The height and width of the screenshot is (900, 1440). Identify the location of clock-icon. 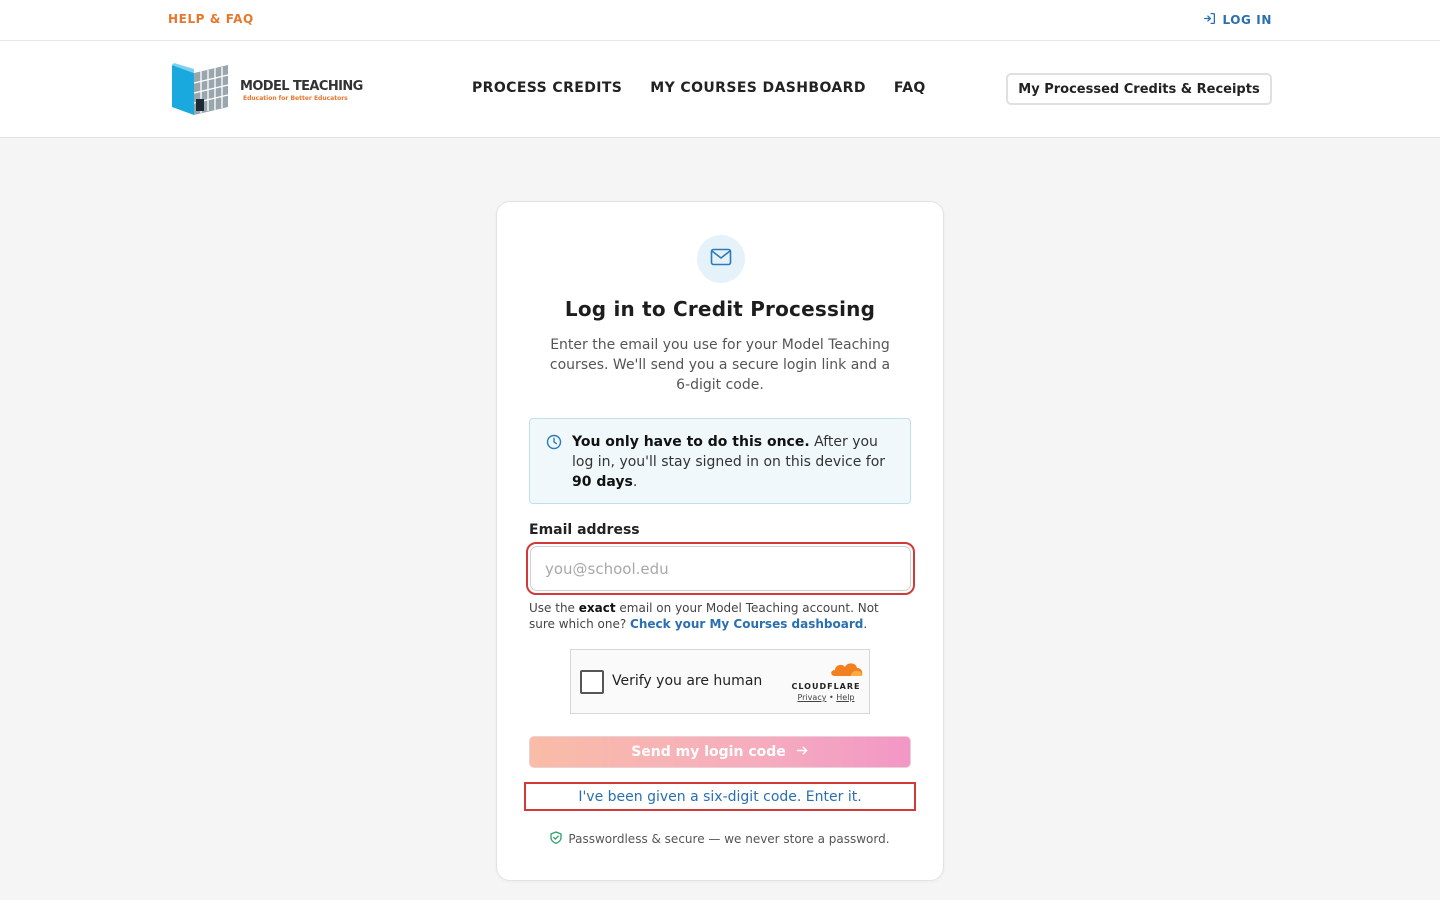
(554, 444).